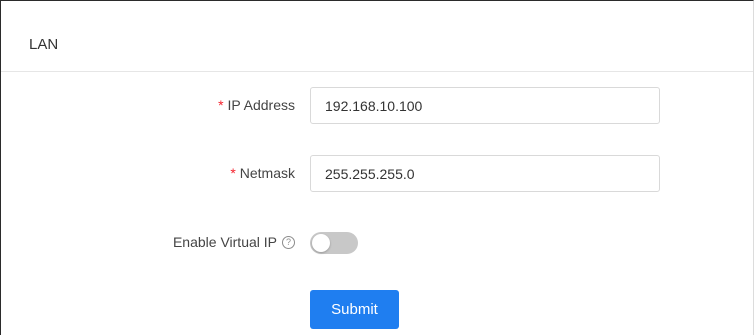 The image size is (754, 335). Describe the element at coordinates (288, 242) in the screenshot. I see `question-circle-icon: ?` at that location.